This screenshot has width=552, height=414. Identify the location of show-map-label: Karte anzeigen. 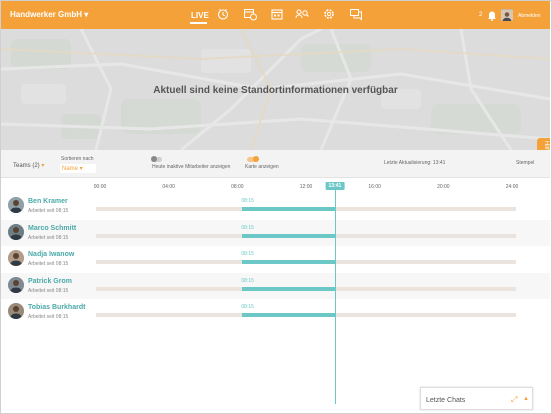
(262, 167).